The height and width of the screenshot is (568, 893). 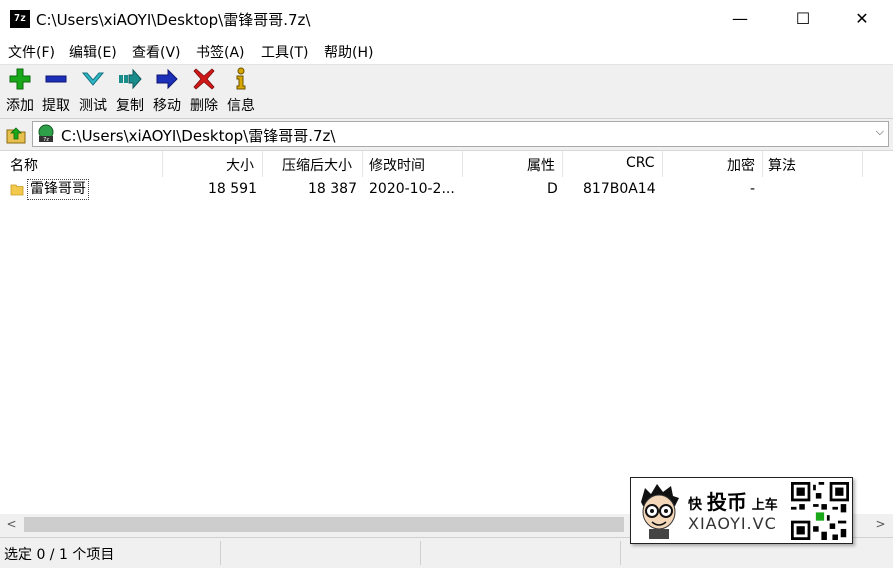 What do you see at coordinates (46, 140) in the screenshot?
I see `svg-text: 7z` at bounding box center [46, 140].